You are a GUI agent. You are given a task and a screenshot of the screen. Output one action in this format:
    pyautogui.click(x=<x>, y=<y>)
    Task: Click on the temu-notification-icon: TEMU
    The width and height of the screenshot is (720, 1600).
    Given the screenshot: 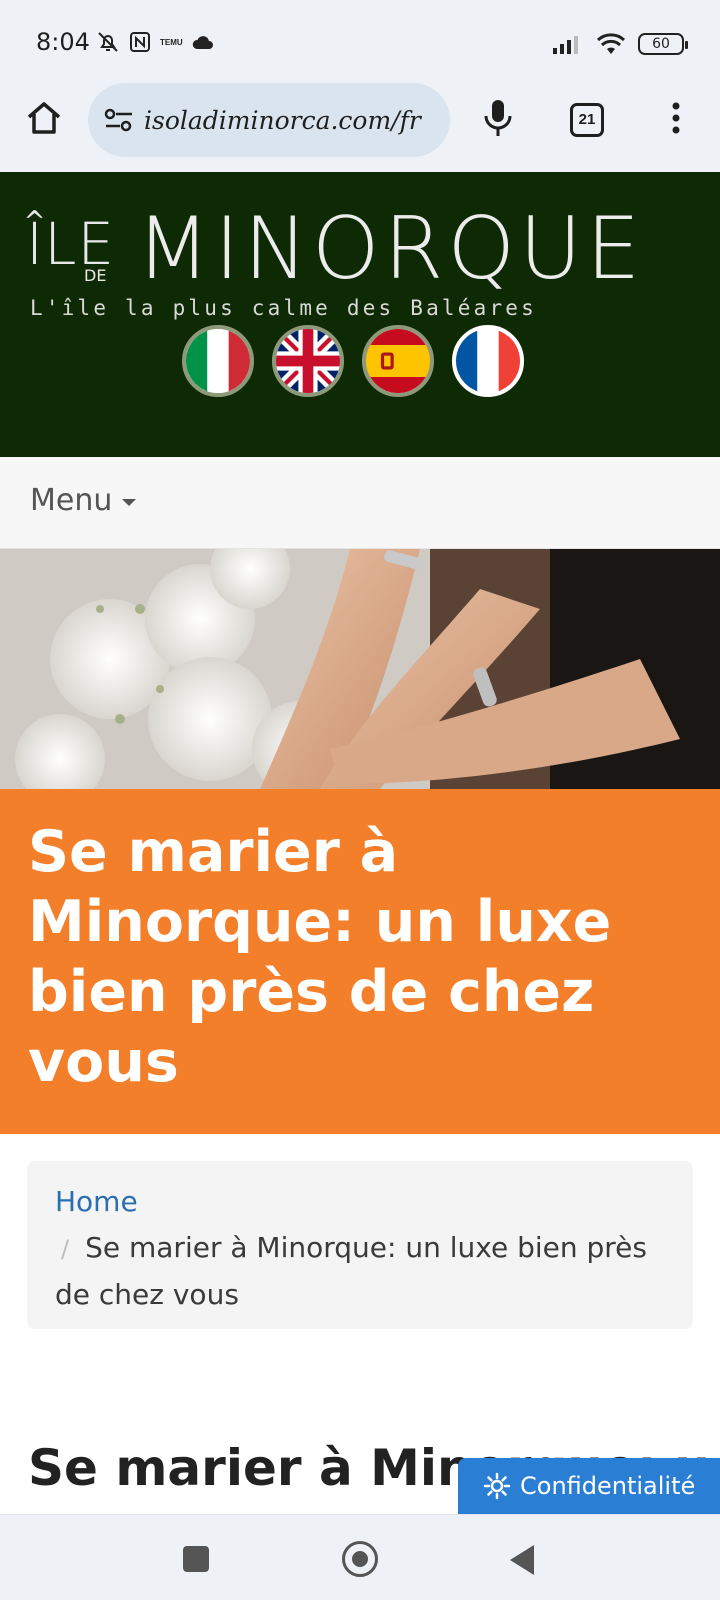 What is the action you would take?
    pyautogui.click(x=171, y=42)
    